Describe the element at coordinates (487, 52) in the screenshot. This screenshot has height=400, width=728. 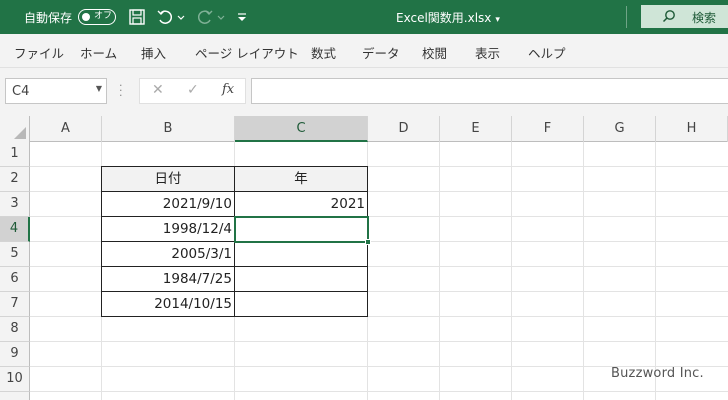
I see `tab-view: 表示` at that location.